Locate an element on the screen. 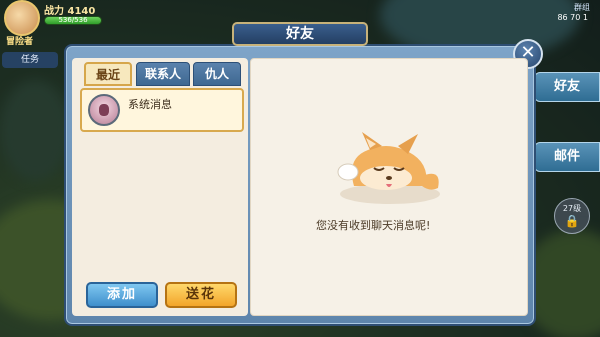 Image resolution: width=600 pixels, height=337 pixels. tab-recent: 最近 is located at coordinates (108, 74).